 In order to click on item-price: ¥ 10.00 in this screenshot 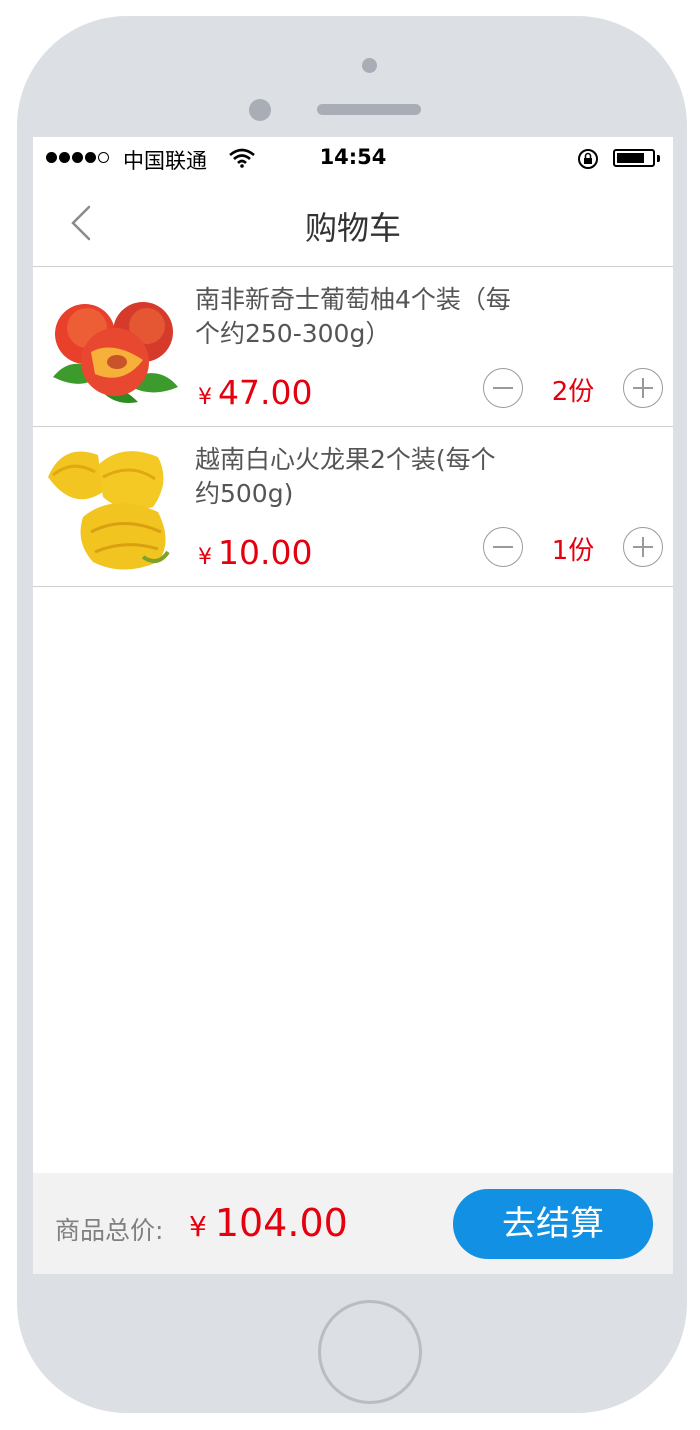, I will do `click(255, 552)`.